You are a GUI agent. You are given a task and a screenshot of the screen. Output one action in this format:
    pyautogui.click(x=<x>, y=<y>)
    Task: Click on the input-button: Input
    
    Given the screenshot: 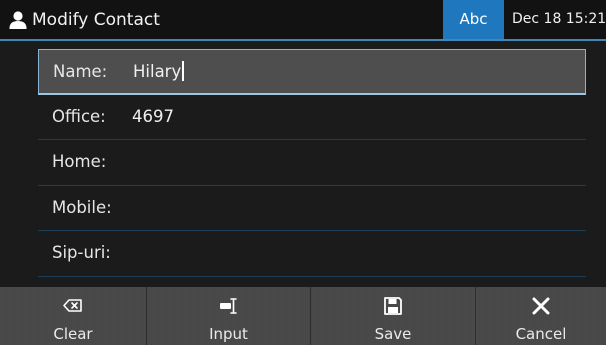 What is the action you would take?
    pyautogui.click(x=229, y=316)
    